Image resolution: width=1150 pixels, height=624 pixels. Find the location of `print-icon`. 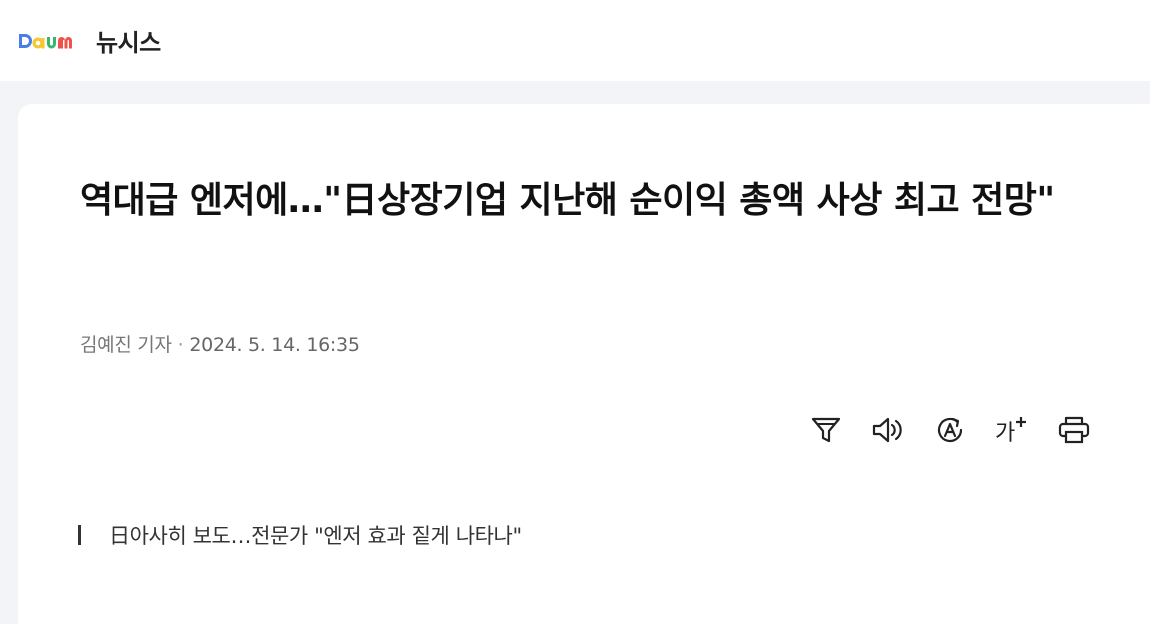

print-icon is located at coordinates (1074, 430).